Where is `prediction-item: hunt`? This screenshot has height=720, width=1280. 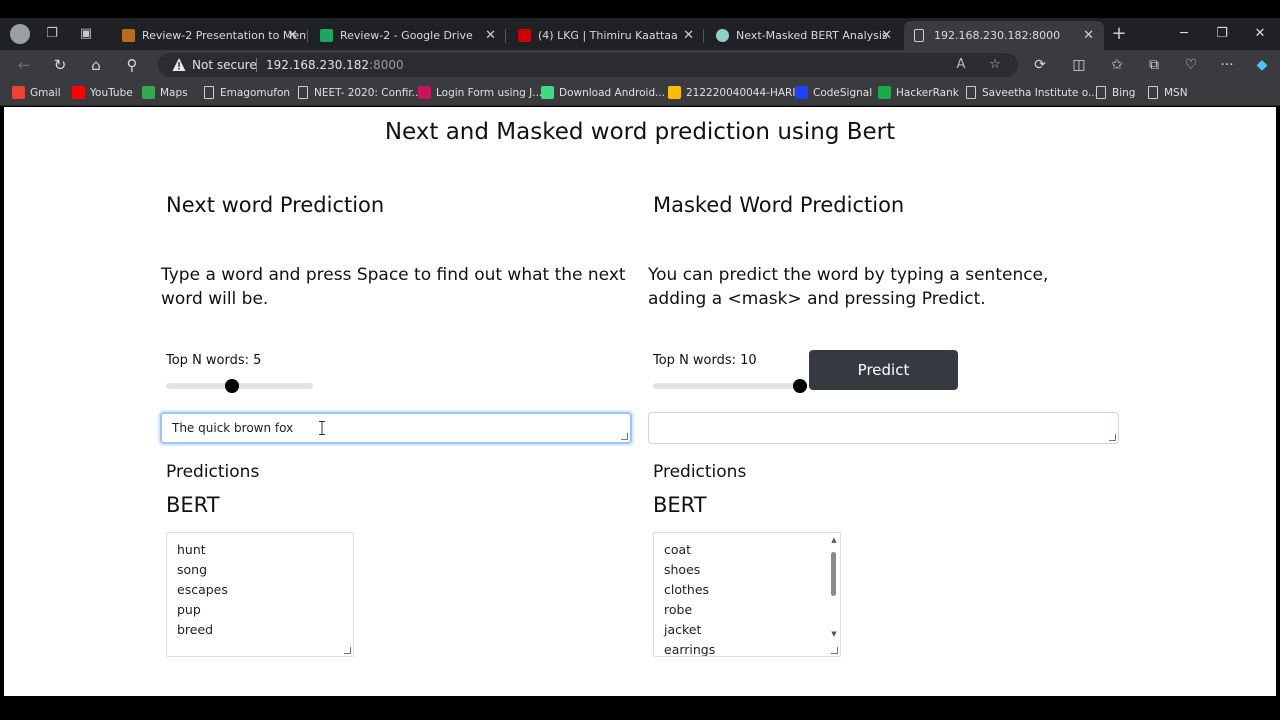
prediction-item: hunt is located at coordinates (191, 549).